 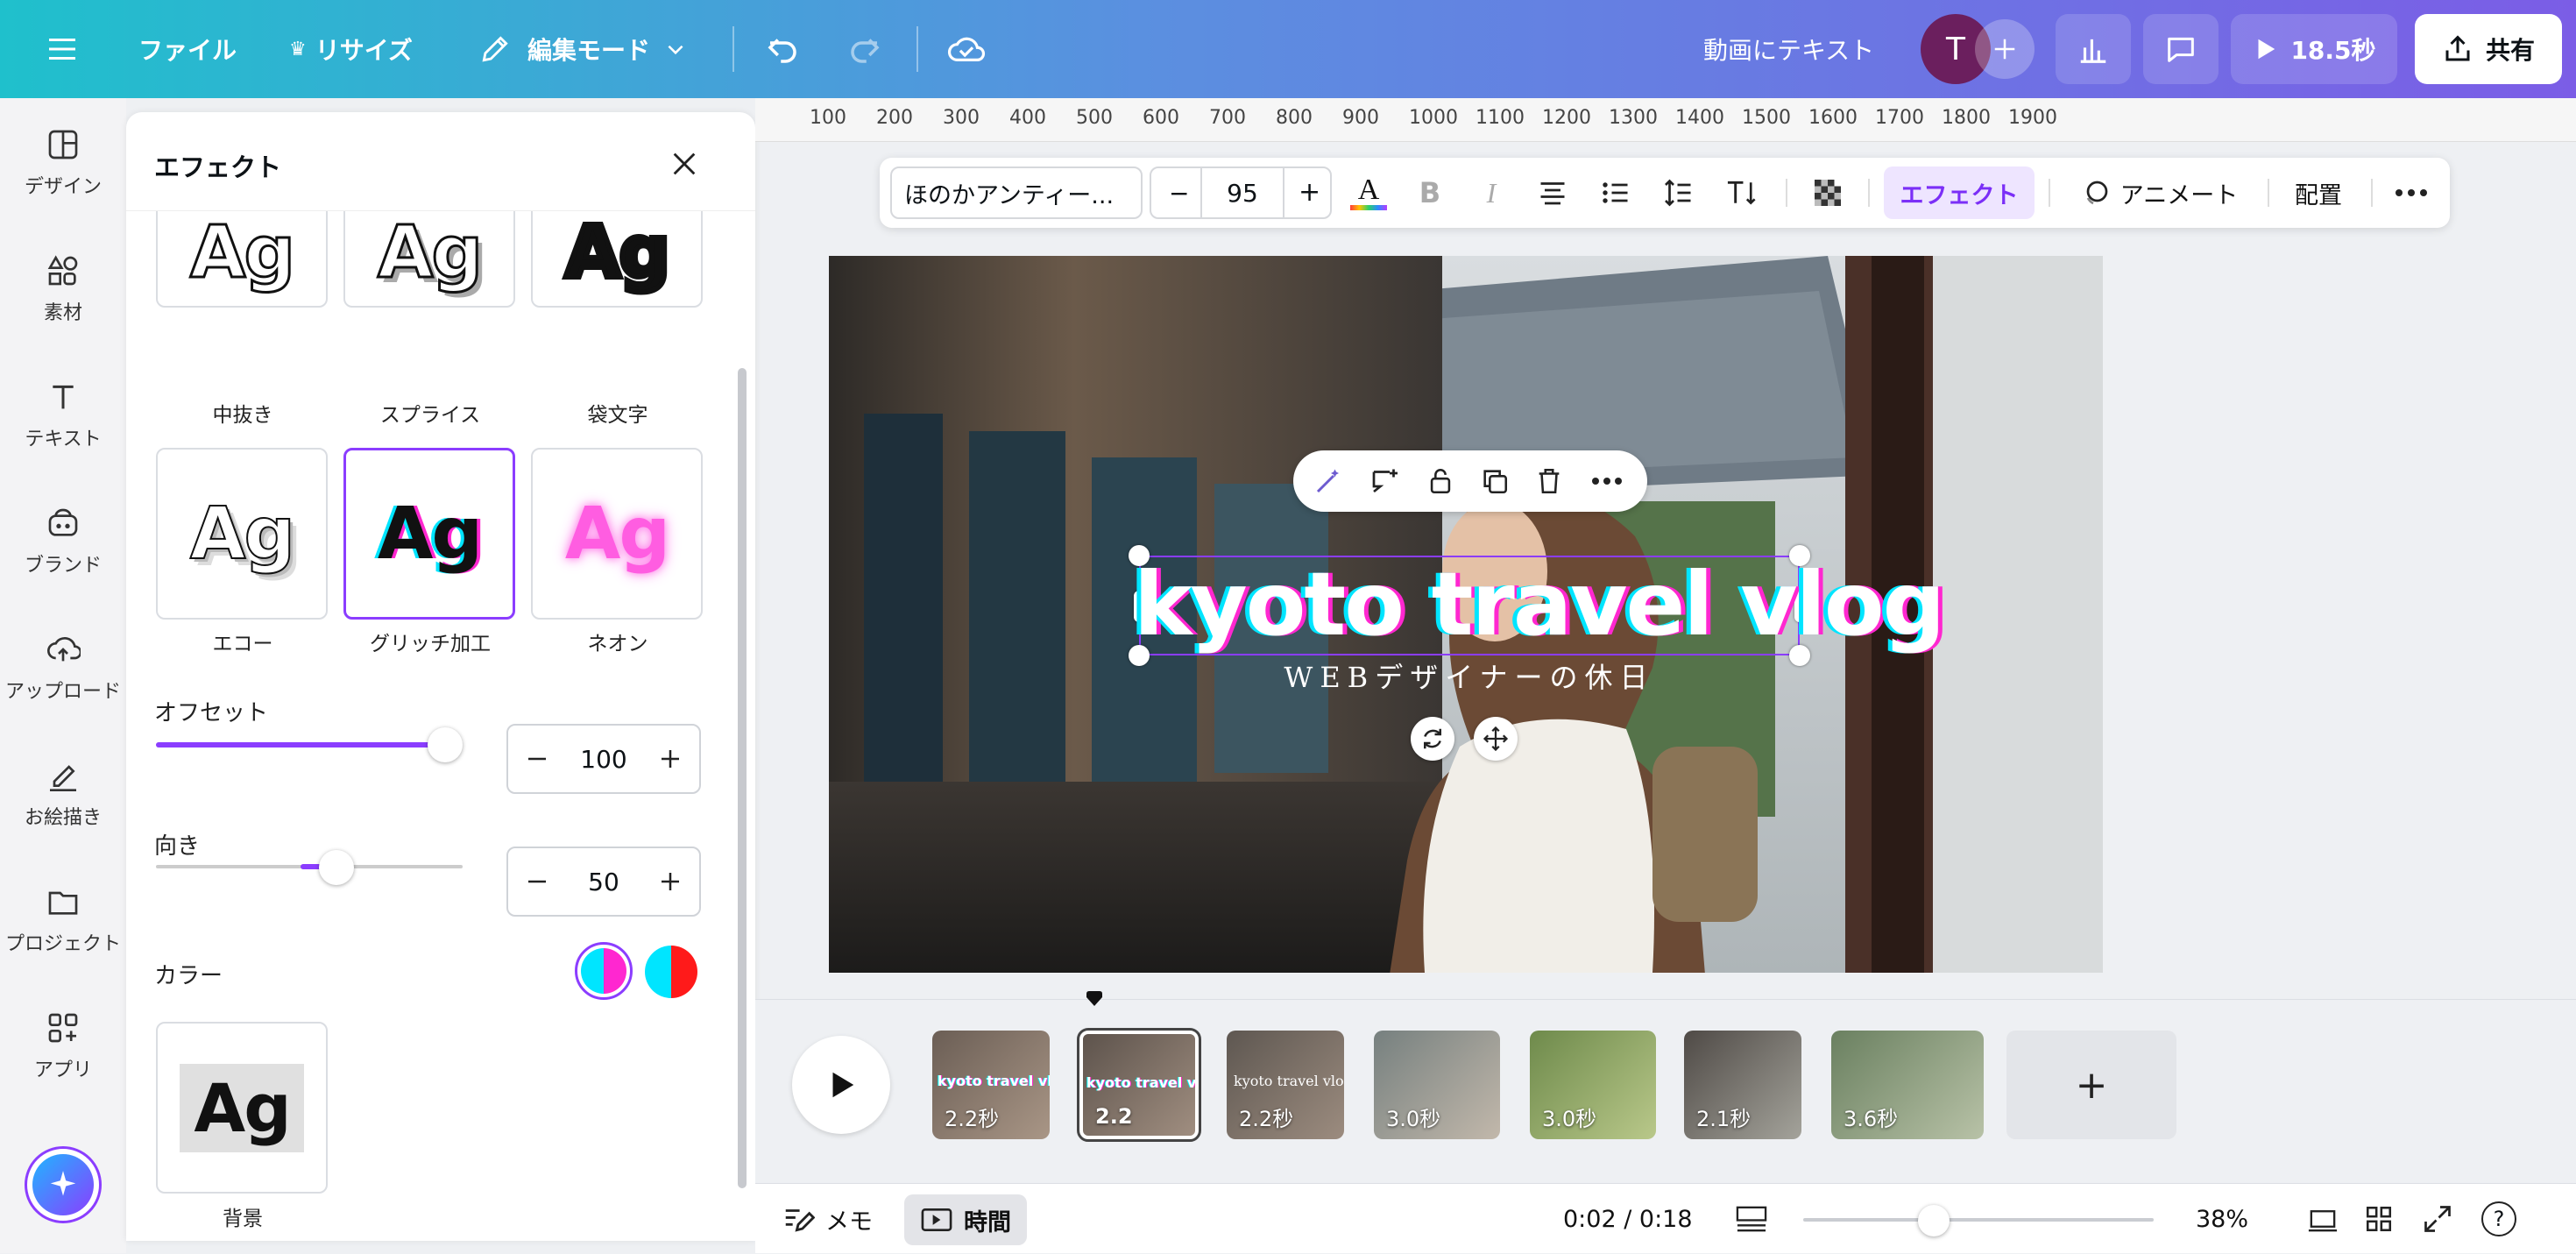 I want to click on rail-item-text: テキスト, so click(x=63, y=415).